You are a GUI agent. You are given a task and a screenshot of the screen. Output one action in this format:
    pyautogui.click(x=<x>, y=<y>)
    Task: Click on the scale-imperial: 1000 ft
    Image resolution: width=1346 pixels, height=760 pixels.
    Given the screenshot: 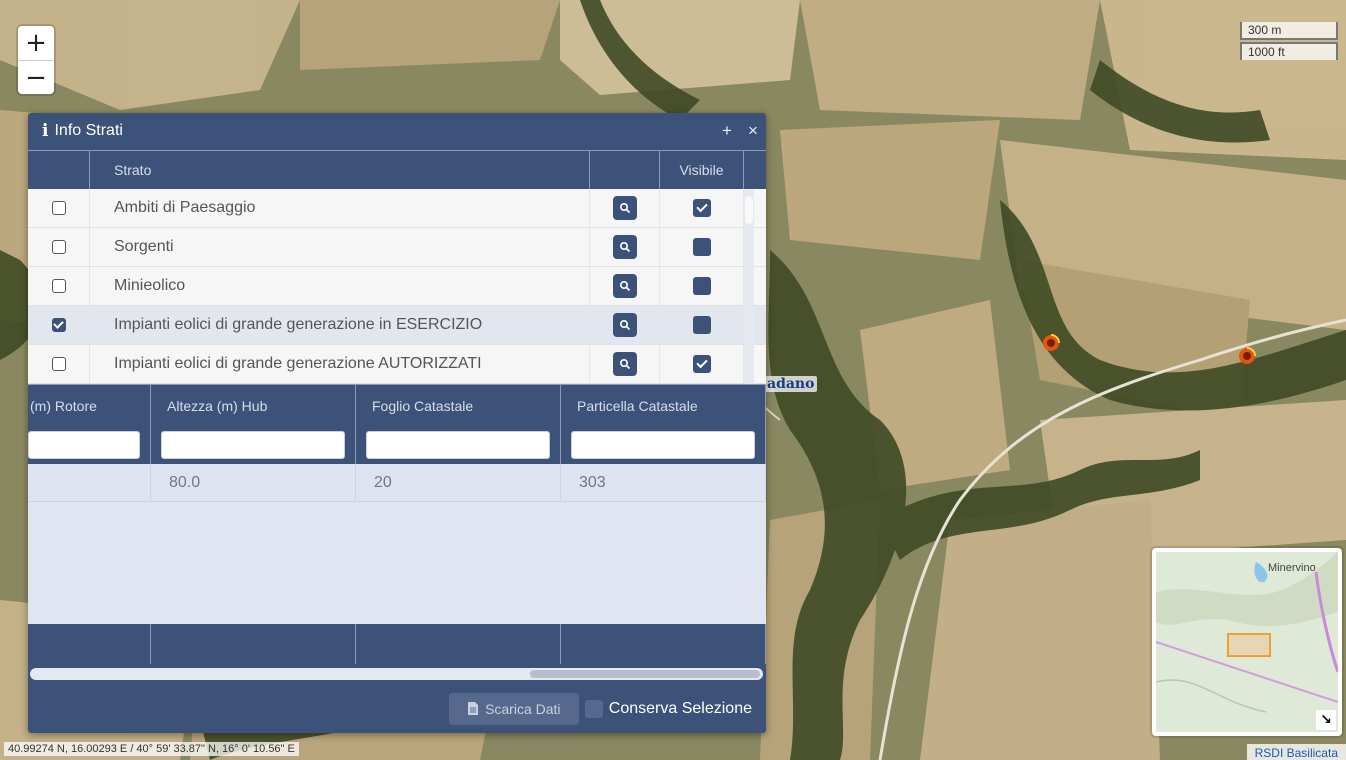 What is the action you would take?
    pyautogui.click(x=1289, y=51)
    